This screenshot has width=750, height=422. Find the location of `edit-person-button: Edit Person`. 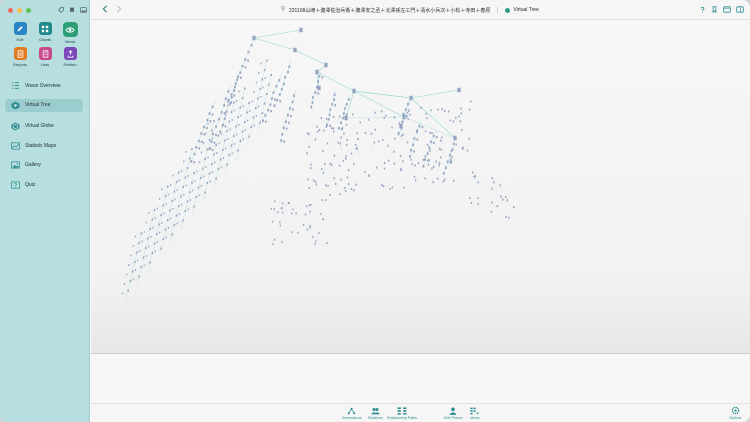

edit-person-button: Edit Person is located at coordinates (453, 413).